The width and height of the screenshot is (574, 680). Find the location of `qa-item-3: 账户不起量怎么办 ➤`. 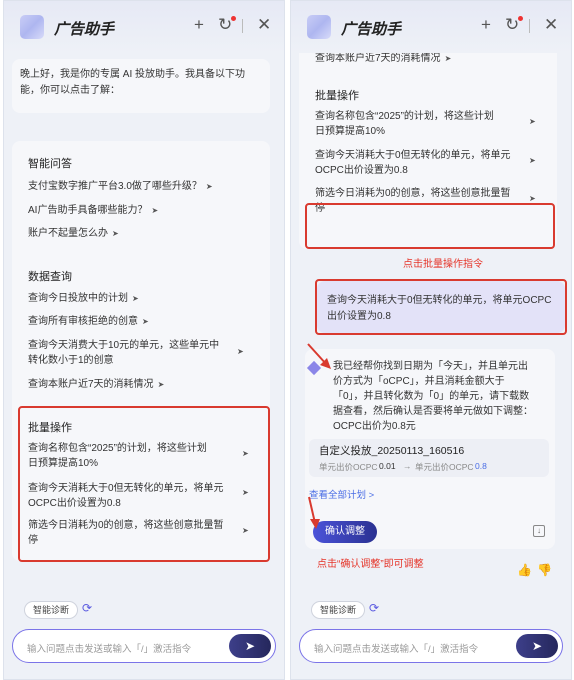

qa-item-3: 账户不起量怎么办 ➤ is located at coordinates (73, 233).